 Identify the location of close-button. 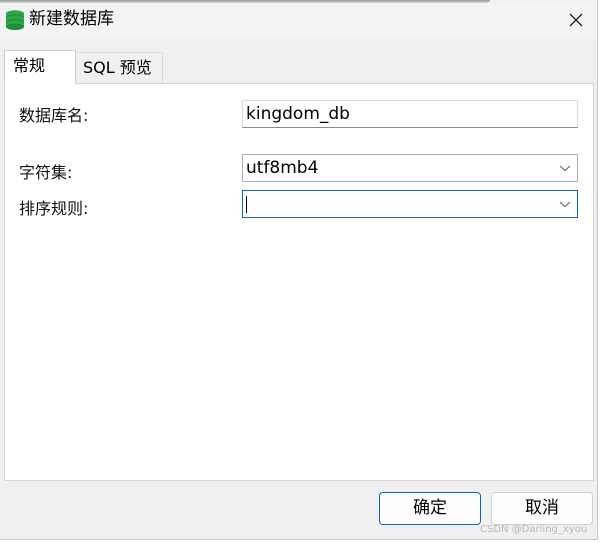
(576, 20).